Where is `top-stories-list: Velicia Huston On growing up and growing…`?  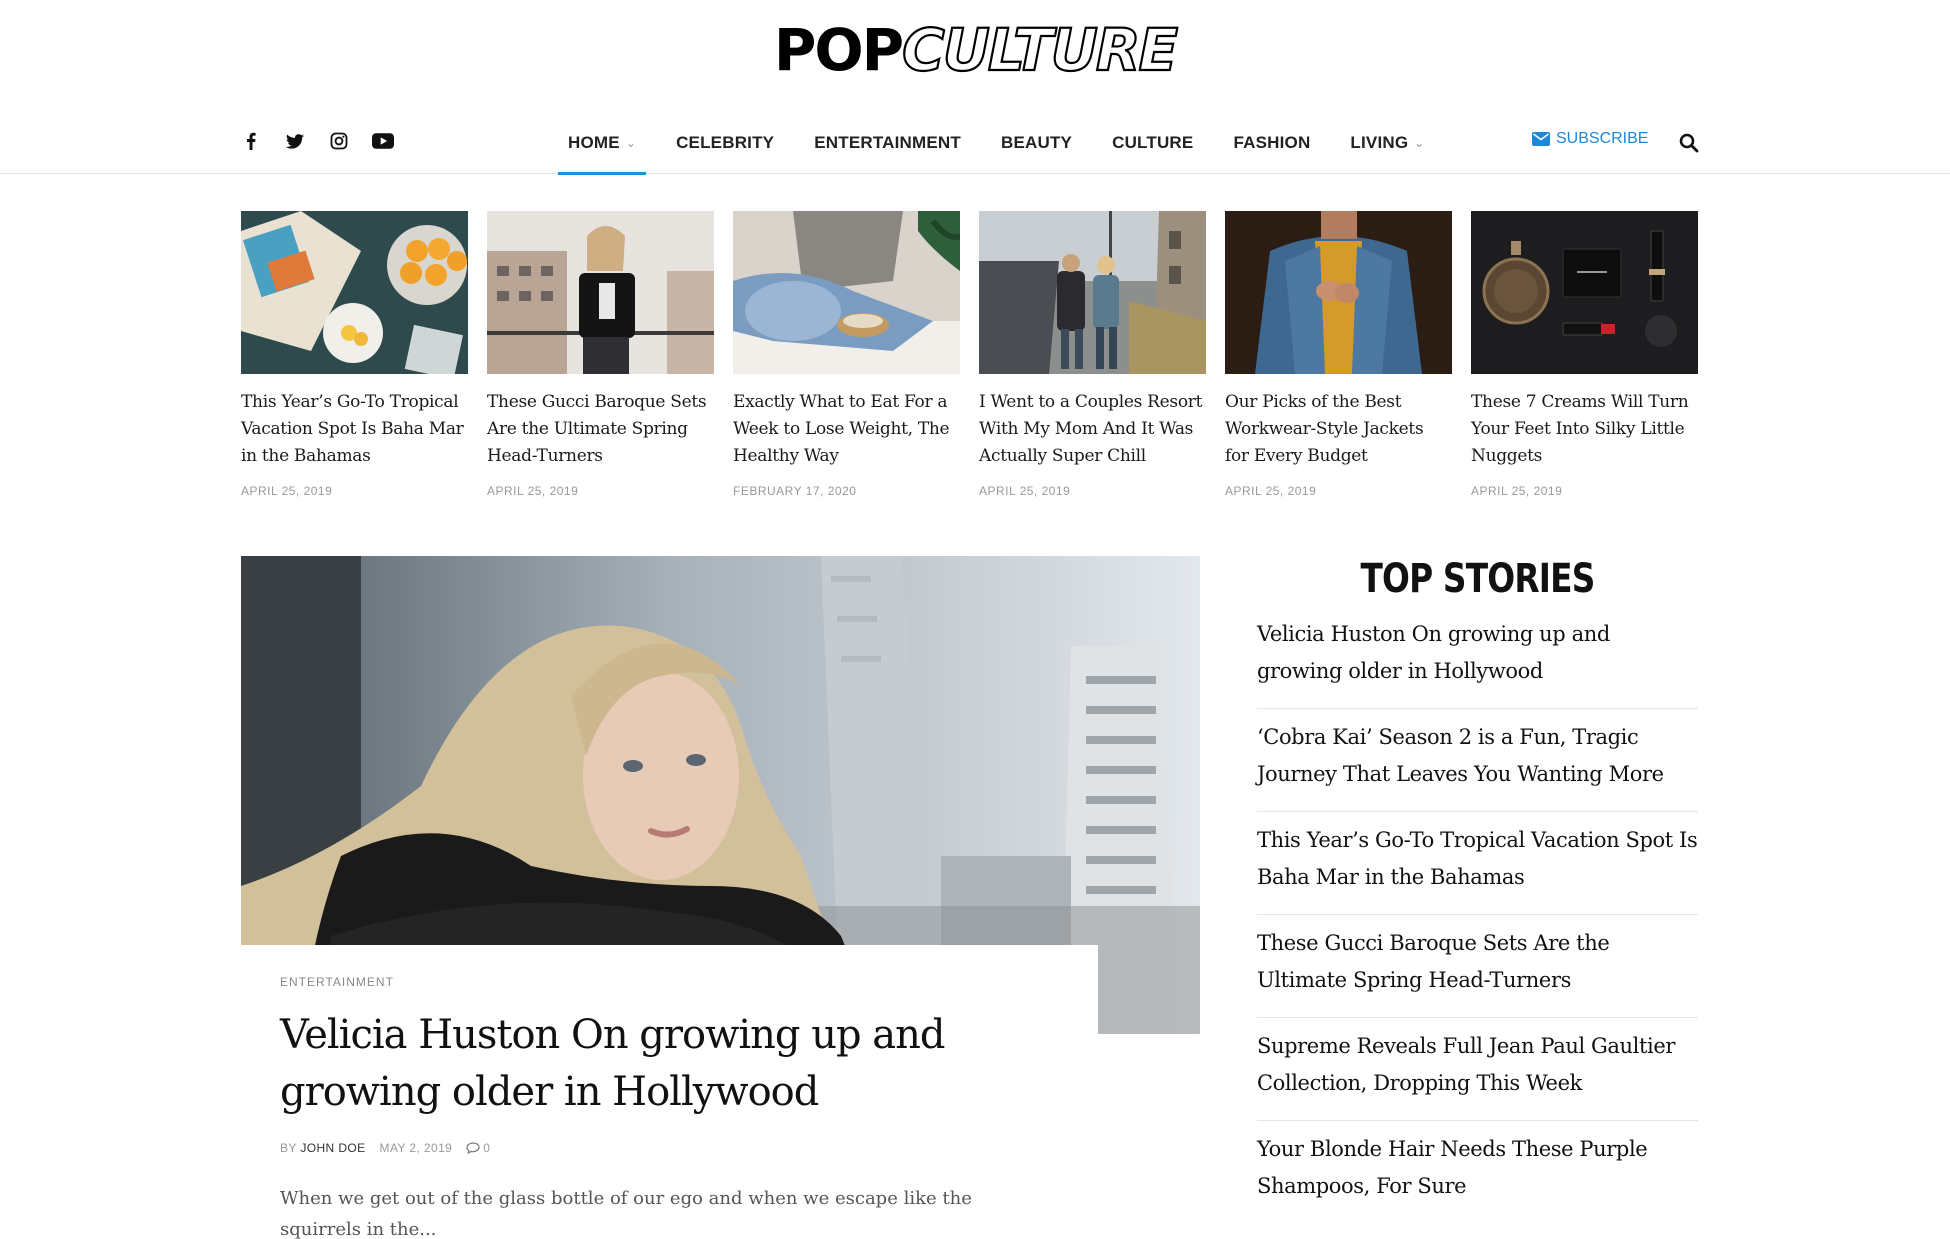
top-stories-list: Velicia Huston On growing up and growing… is located at coordinates (1477, 920).